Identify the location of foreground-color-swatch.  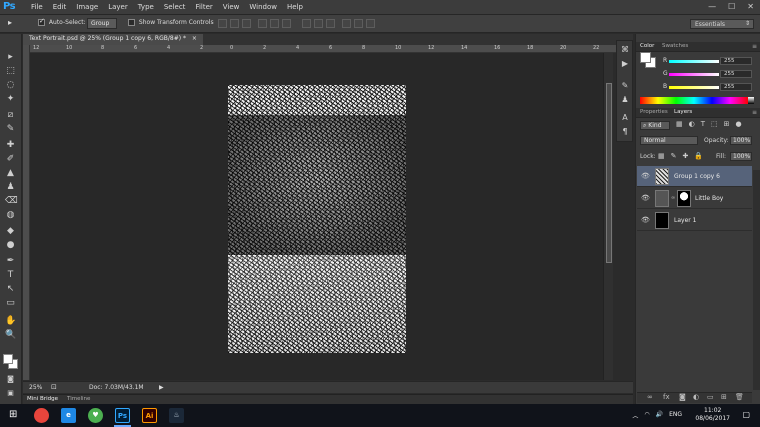
(8, 359).